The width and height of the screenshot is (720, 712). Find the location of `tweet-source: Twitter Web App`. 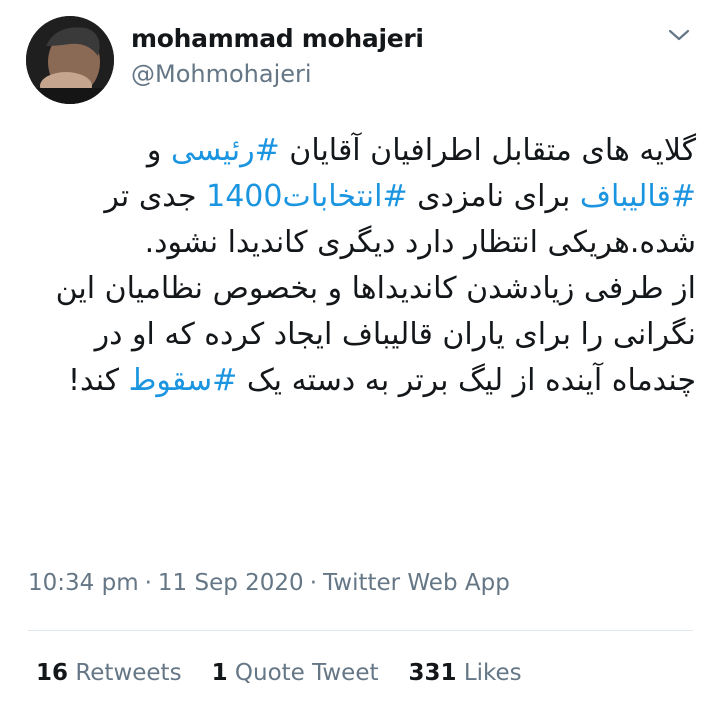

tweet-source: Twitter Web App is located at coordinates (416, 583).